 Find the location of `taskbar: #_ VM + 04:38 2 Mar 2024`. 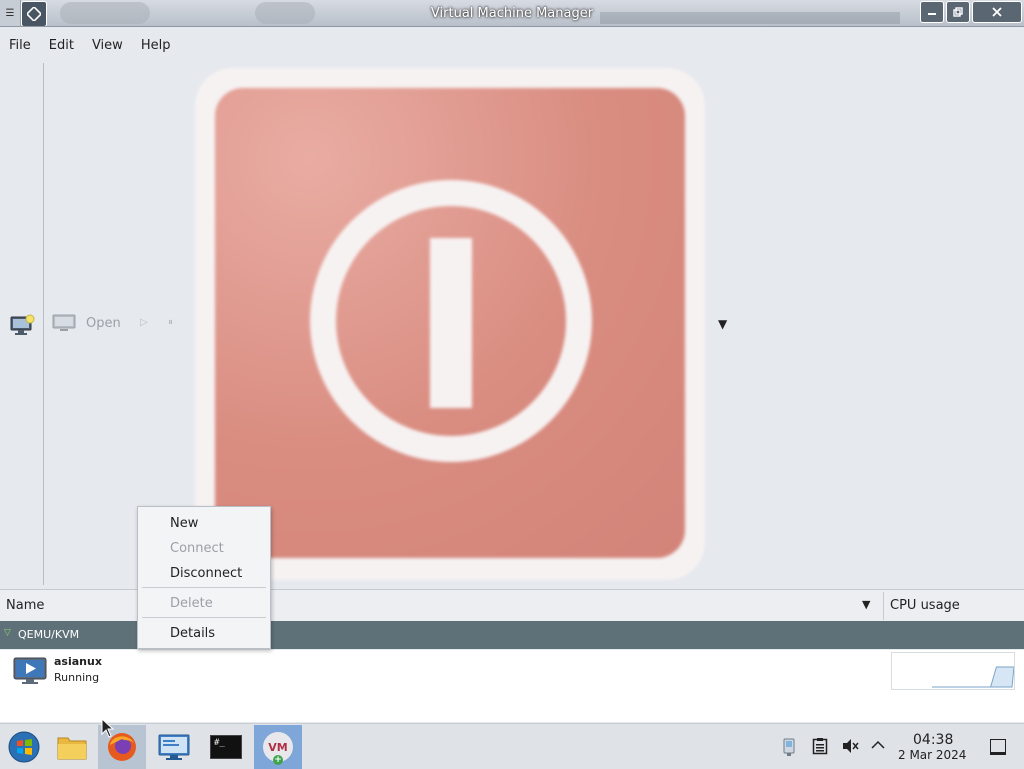

taskbar: #_ VM + 04:38 2 Mar 2024 is located at coordinates (512, 746).